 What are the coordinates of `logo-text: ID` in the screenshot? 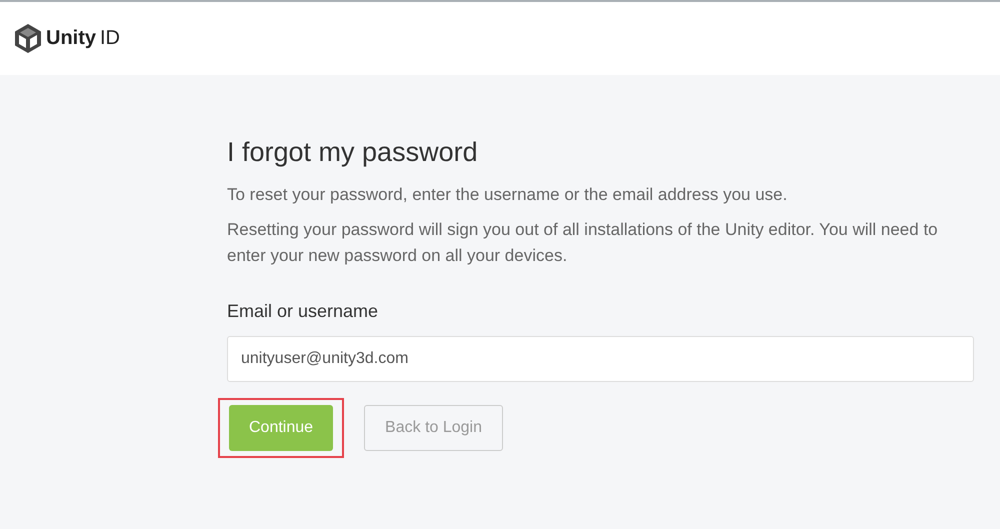 It's located at (110, 38).